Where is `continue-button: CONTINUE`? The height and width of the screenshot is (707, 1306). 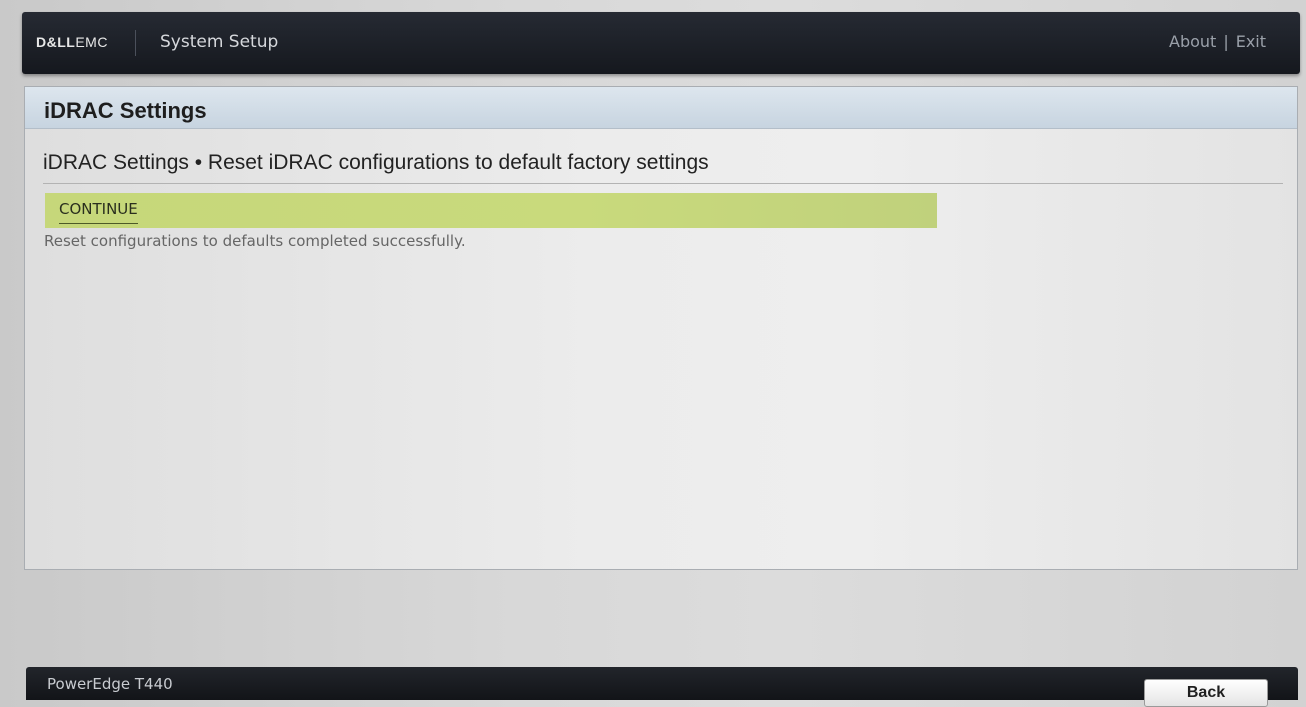 continue-button: CONTINUE is located at coordinates (98, 212).